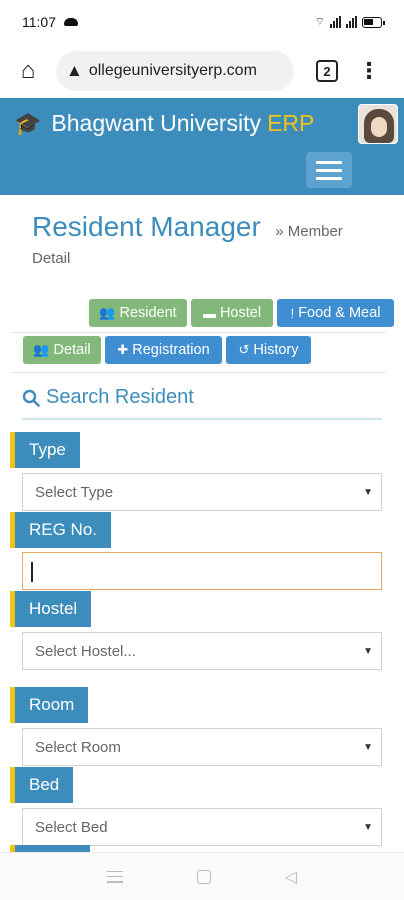 The image size is (404, 900). What do you see at coordinates (71, 22) in the screenshot?
I see `cloud-icon` at bounding box center [71, 22].